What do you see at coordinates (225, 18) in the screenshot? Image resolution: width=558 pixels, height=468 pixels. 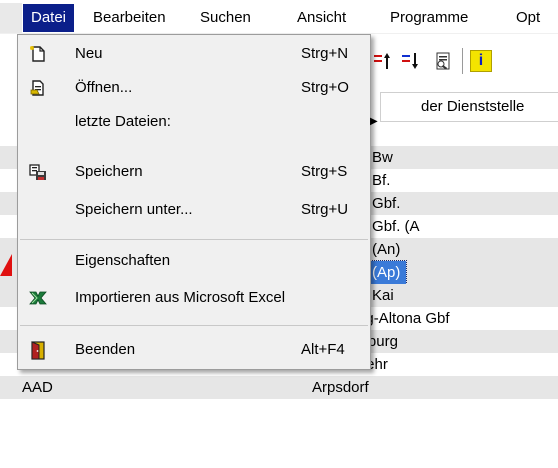 I see `menu-suchen: Suchen` at bounding box center [225, 18].